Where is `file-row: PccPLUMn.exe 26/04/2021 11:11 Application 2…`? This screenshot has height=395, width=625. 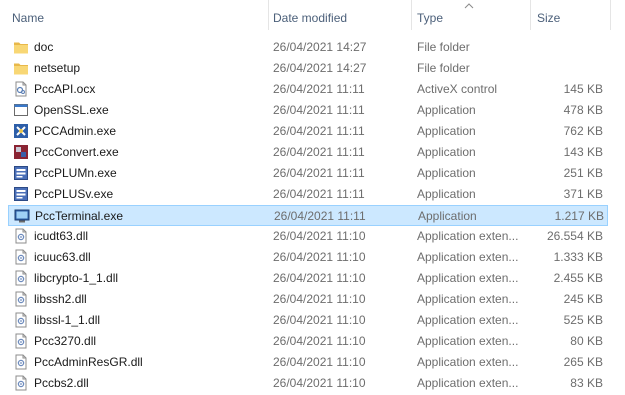
file-row: PccPLUMn.exe 26/04/2021 11:11 Application 2… is located at coordinates (308, 173).